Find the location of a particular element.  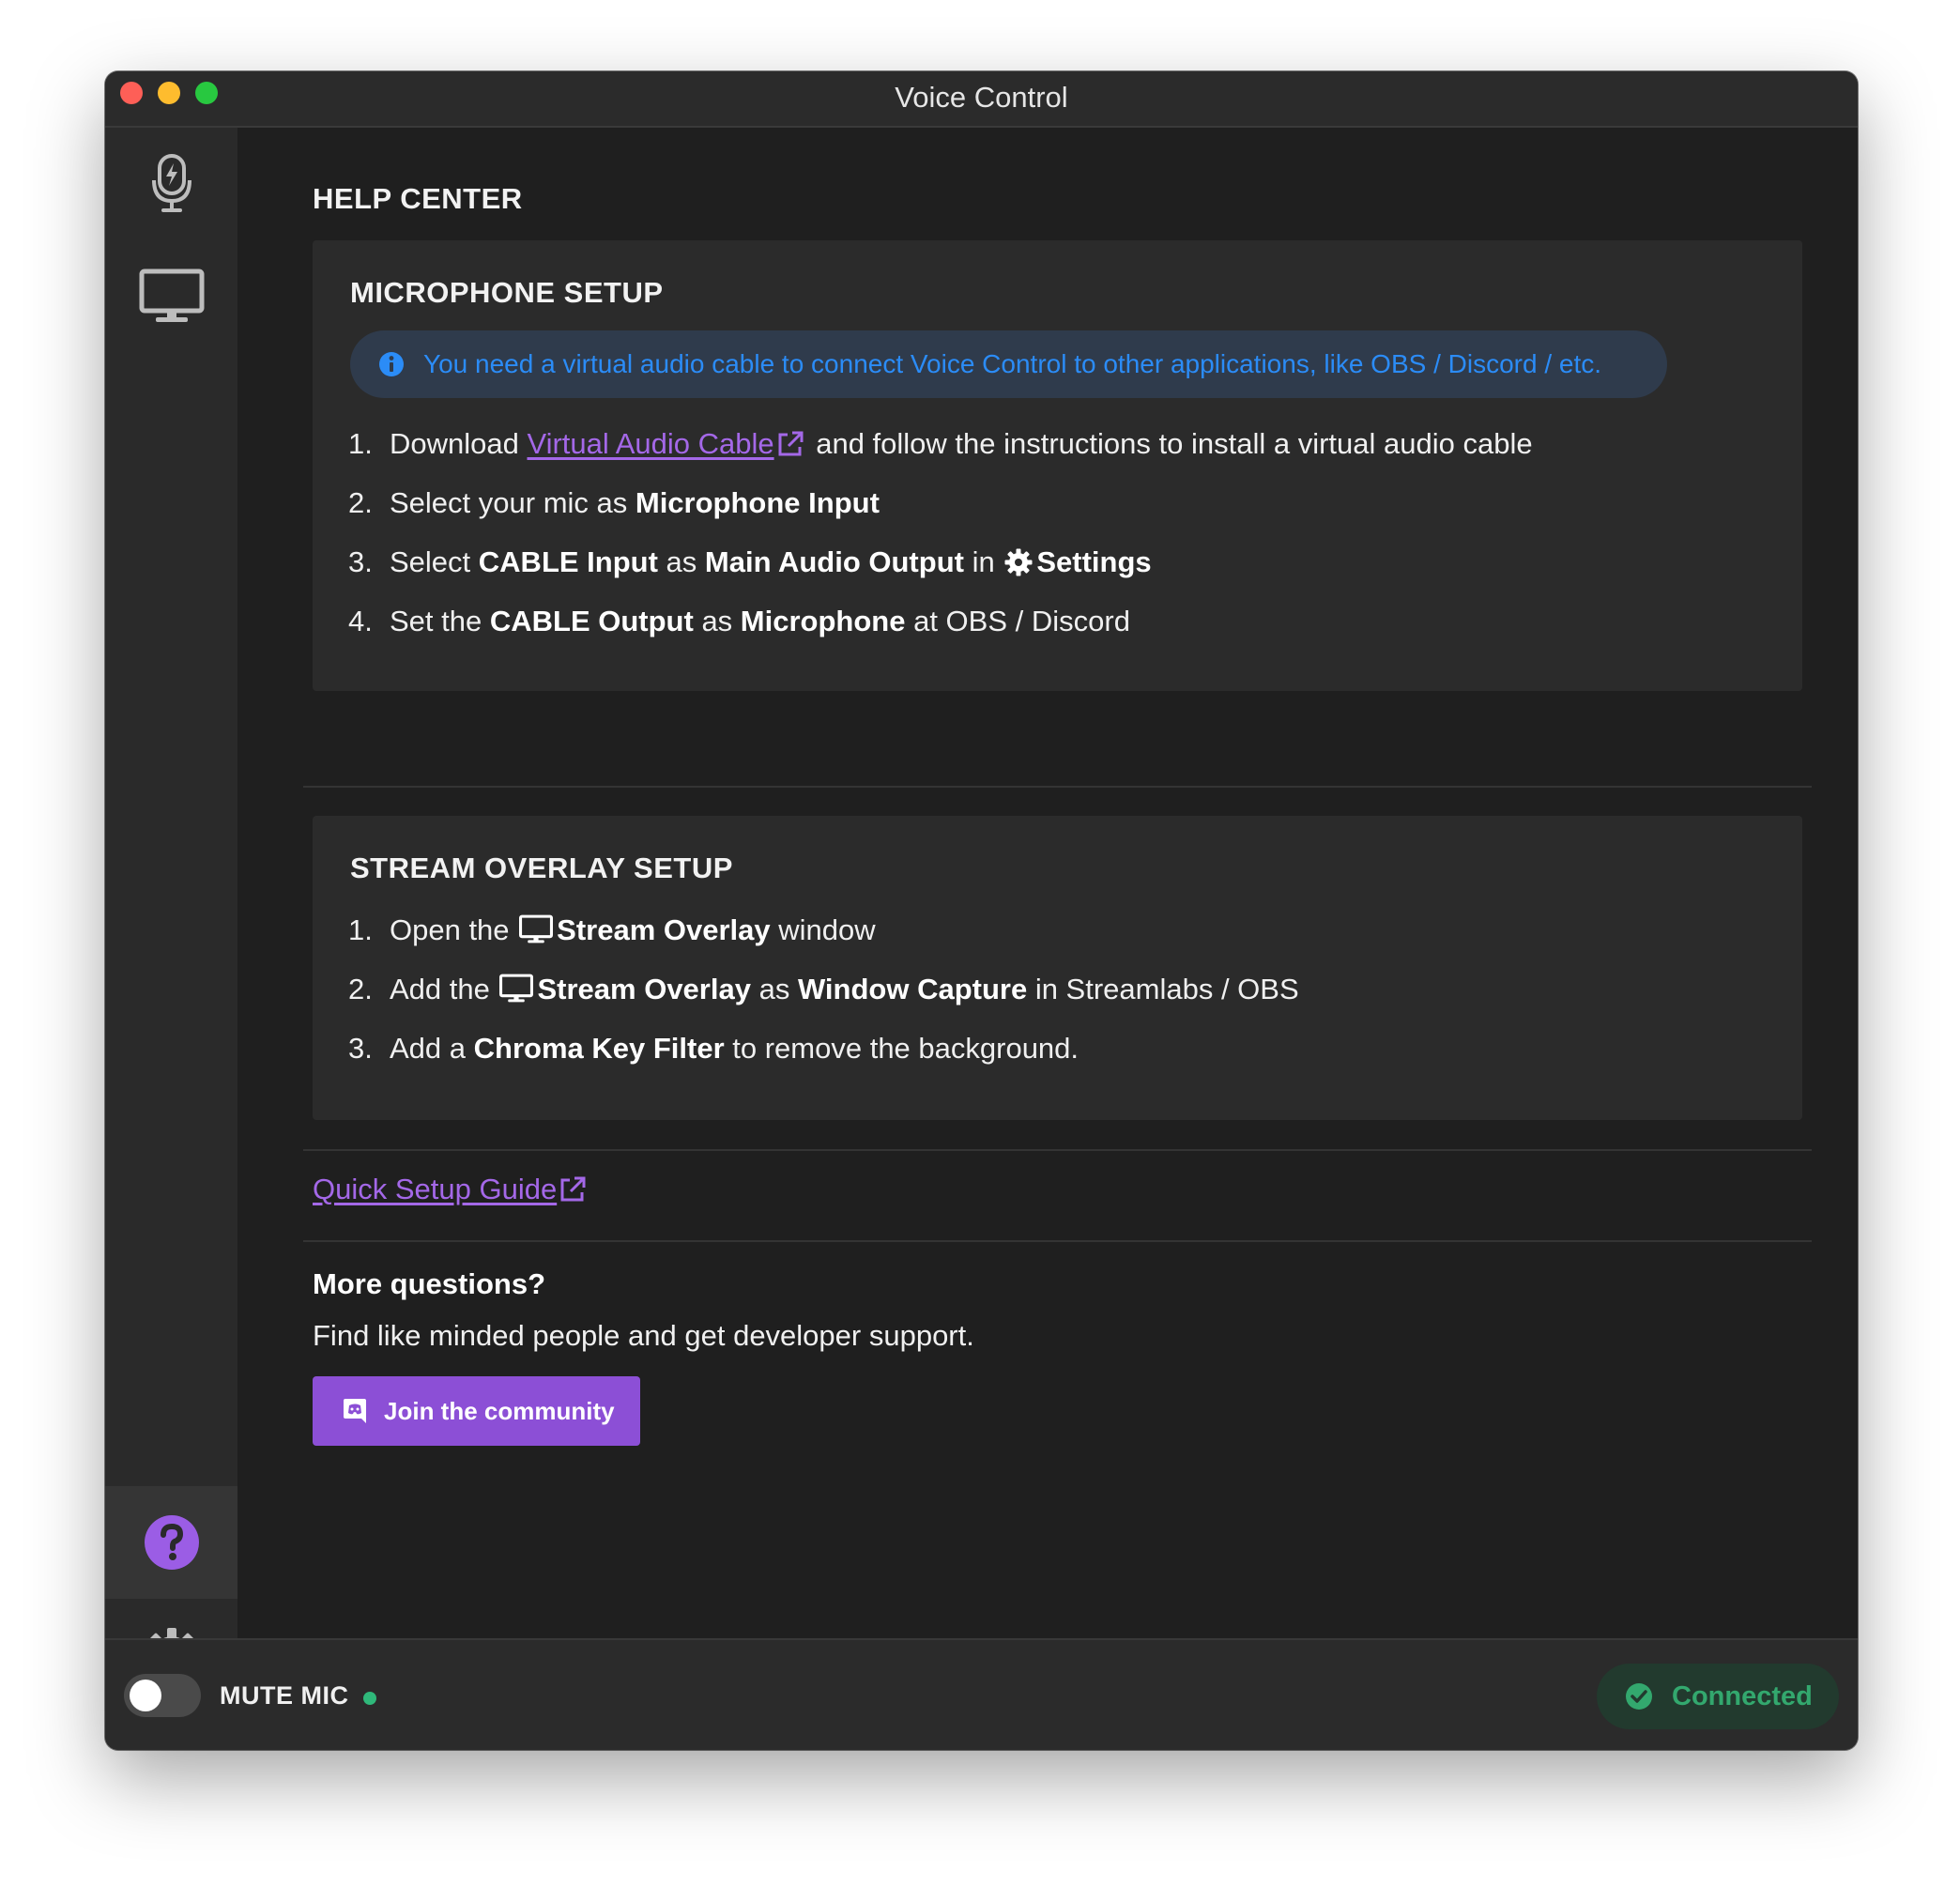

mute-mic-label: MUTE MIC is located at coordinates (284, 1695).